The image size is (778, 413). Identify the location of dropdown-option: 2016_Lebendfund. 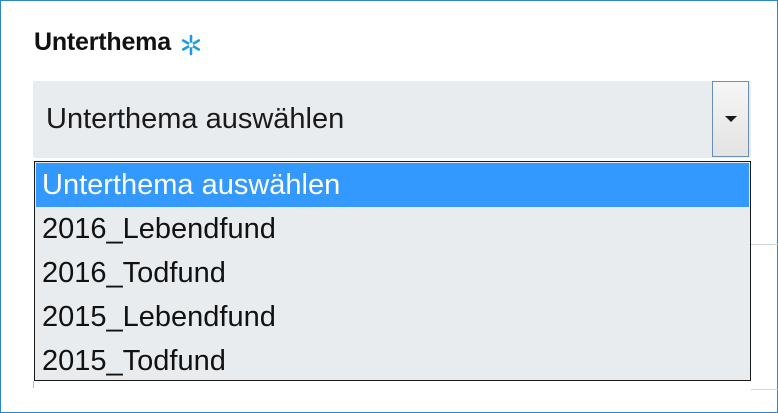
(392, 229).